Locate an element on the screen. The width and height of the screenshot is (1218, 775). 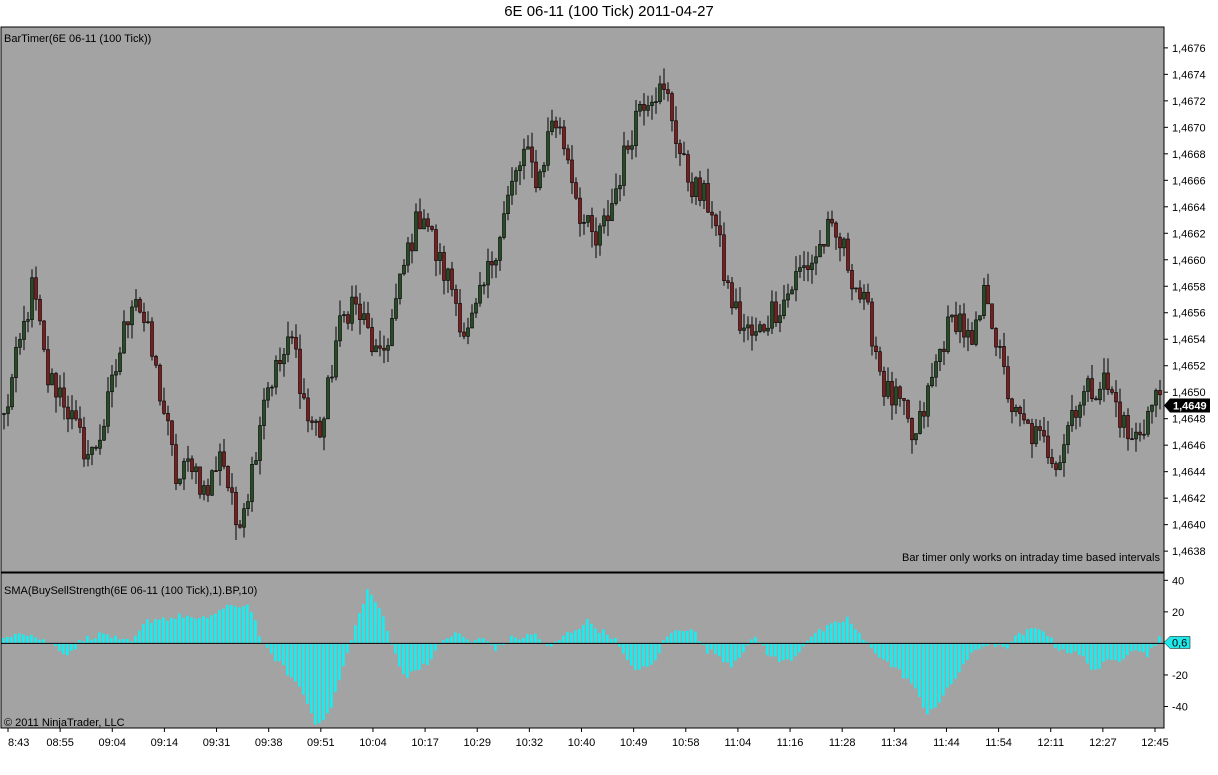
time-tick-label: 11:16 is located at coordinates (790, 743).